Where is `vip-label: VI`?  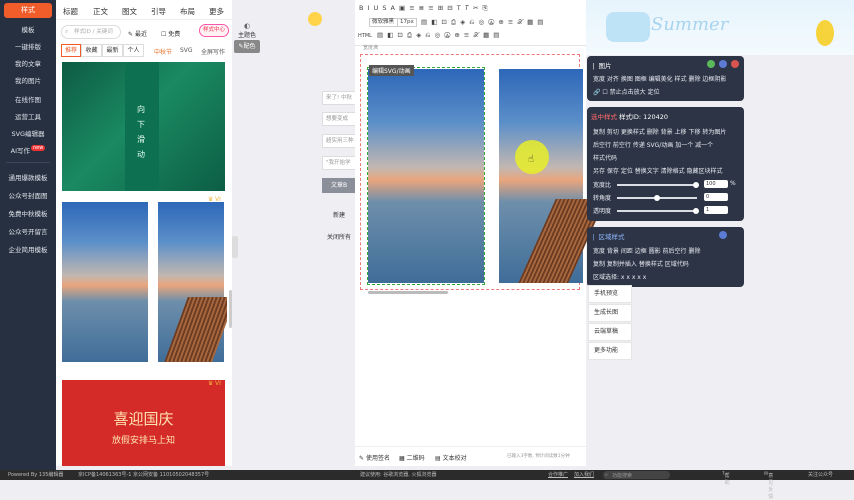
vip-label: VI is located at coordinates (218, 199).